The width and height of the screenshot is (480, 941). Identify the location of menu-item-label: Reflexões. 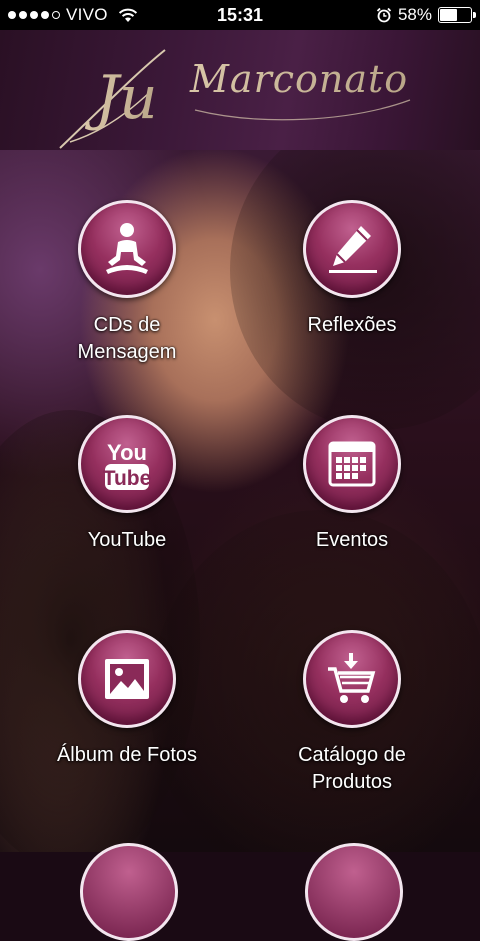
(352, 325).